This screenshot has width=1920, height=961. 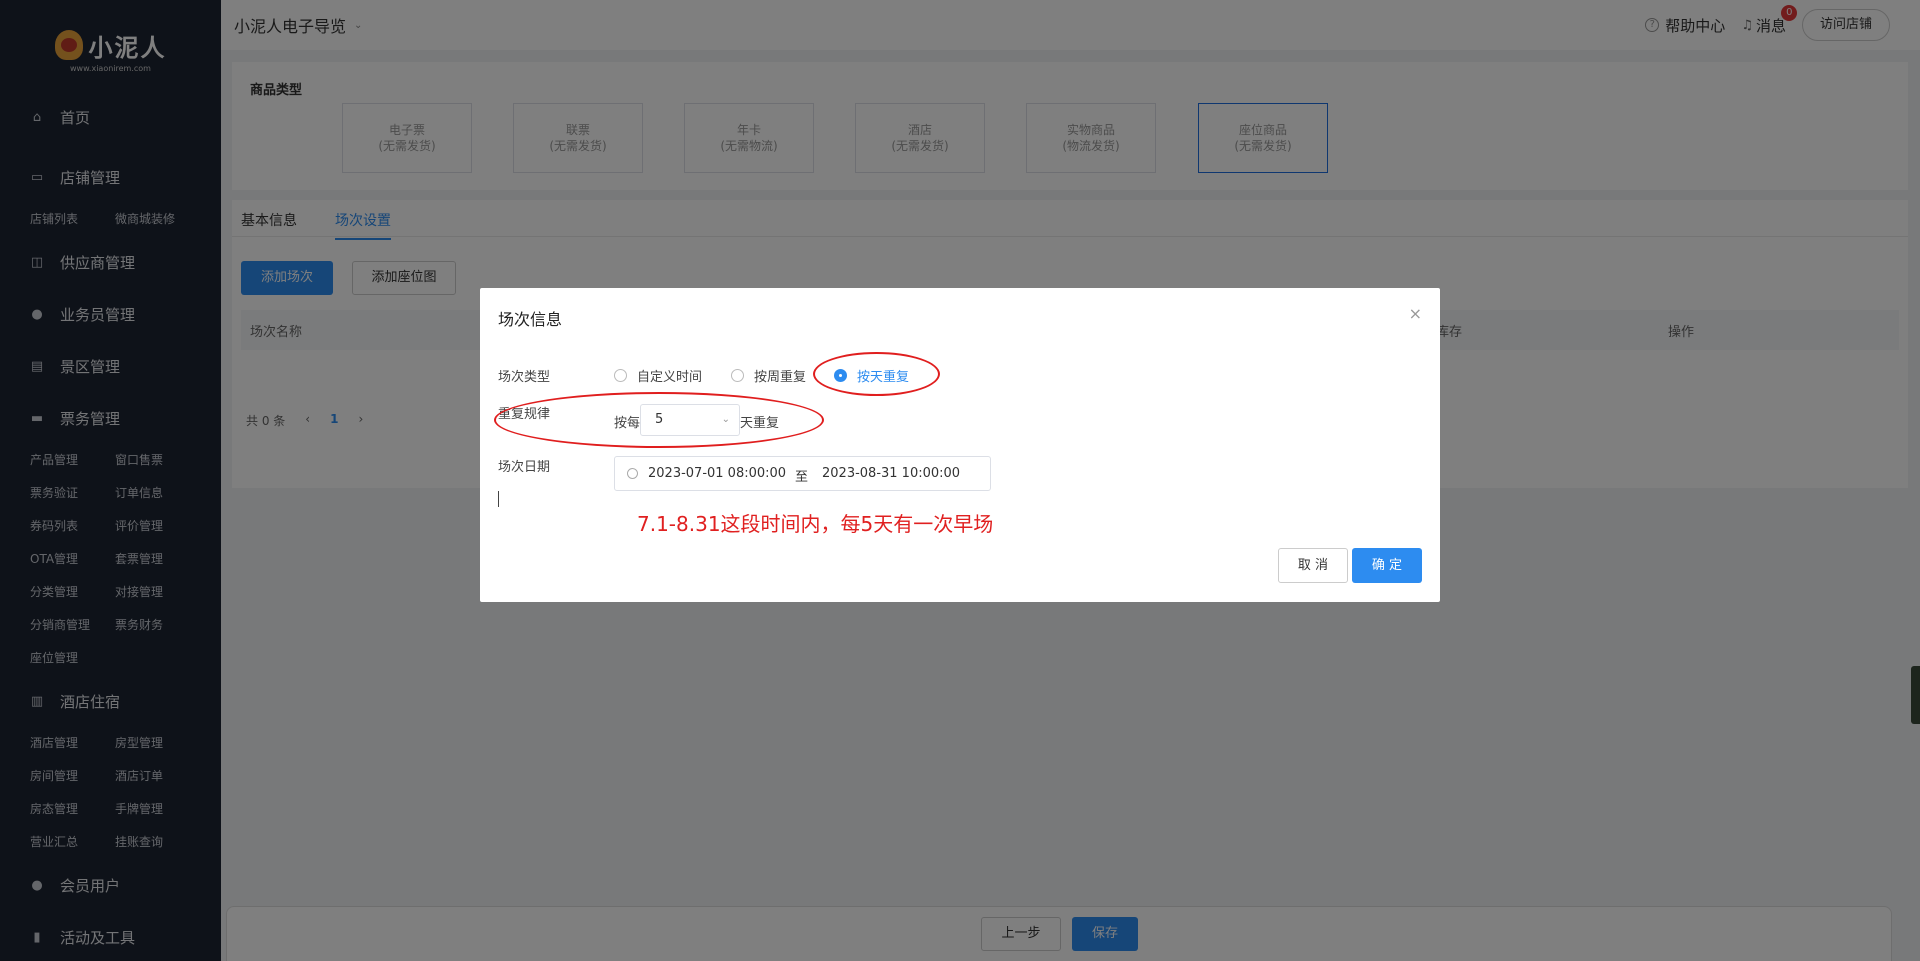 I want to click on date-start: 2023-07-01 08:00:00, so click(x=717, y=473).